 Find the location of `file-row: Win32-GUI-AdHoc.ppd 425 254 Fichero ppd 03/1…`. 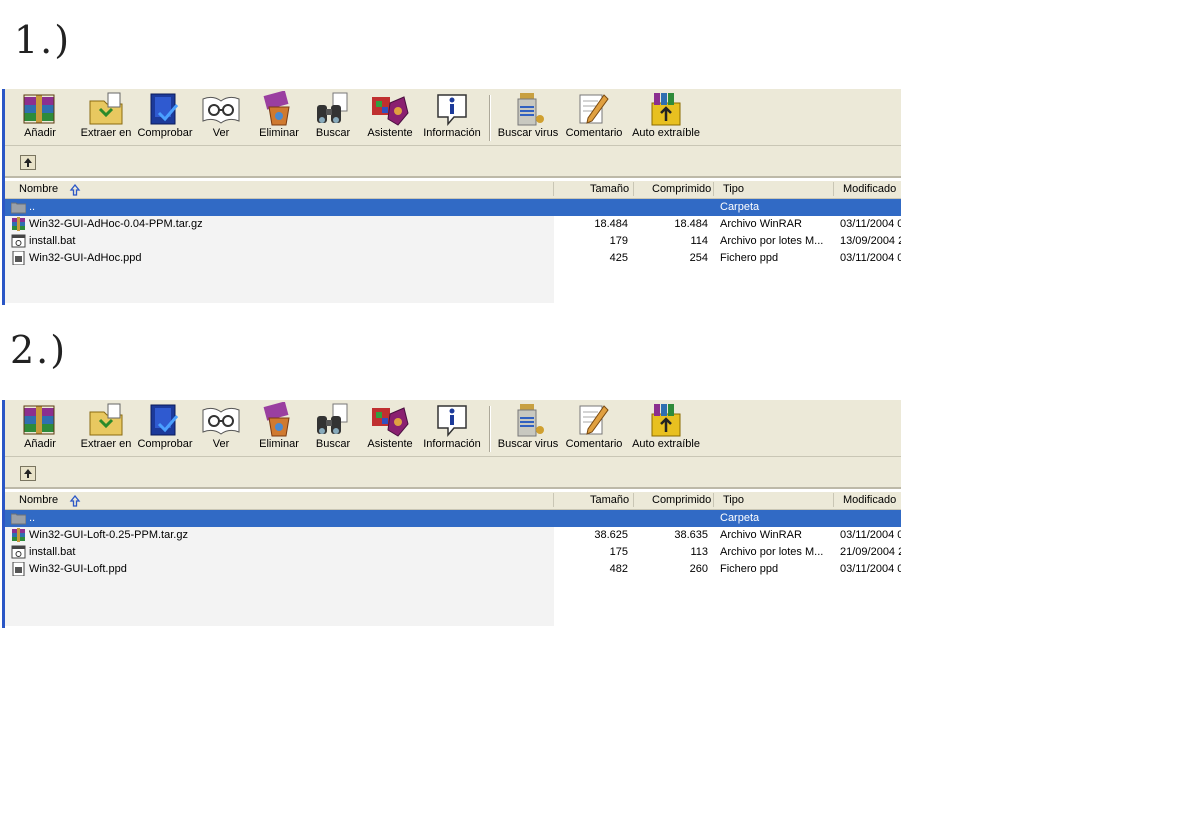

file-row: Win32-GUI-AdHoc.ppd 425 254 Fichero ppd 03/1… is located at coordinates (453, 258).